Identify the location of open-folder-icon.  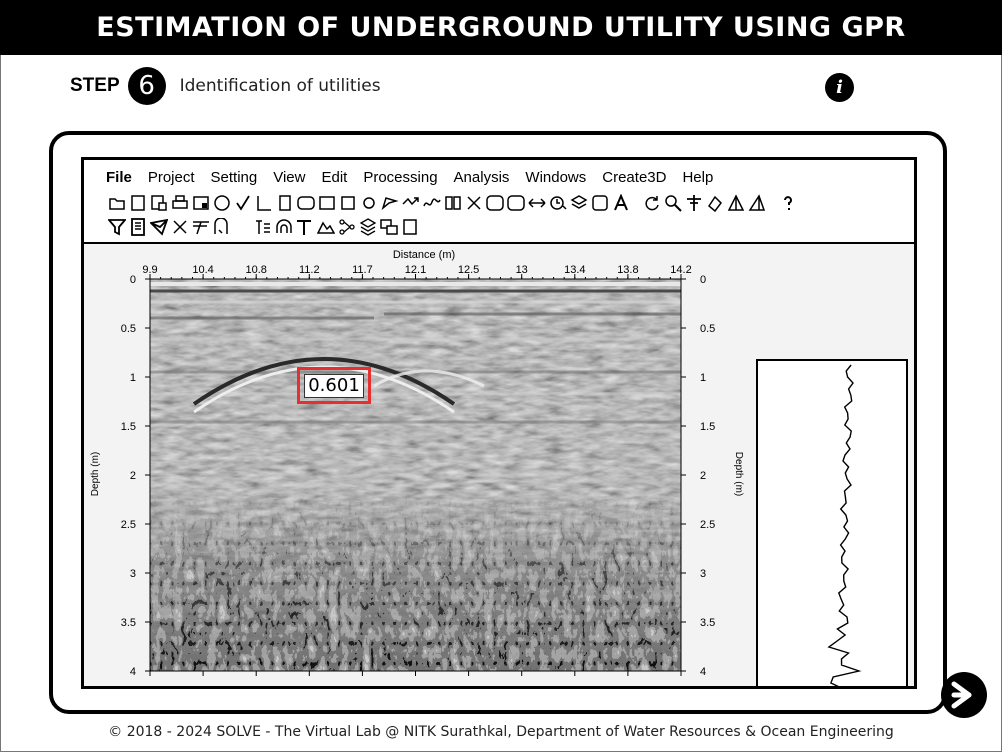
(117, 203).